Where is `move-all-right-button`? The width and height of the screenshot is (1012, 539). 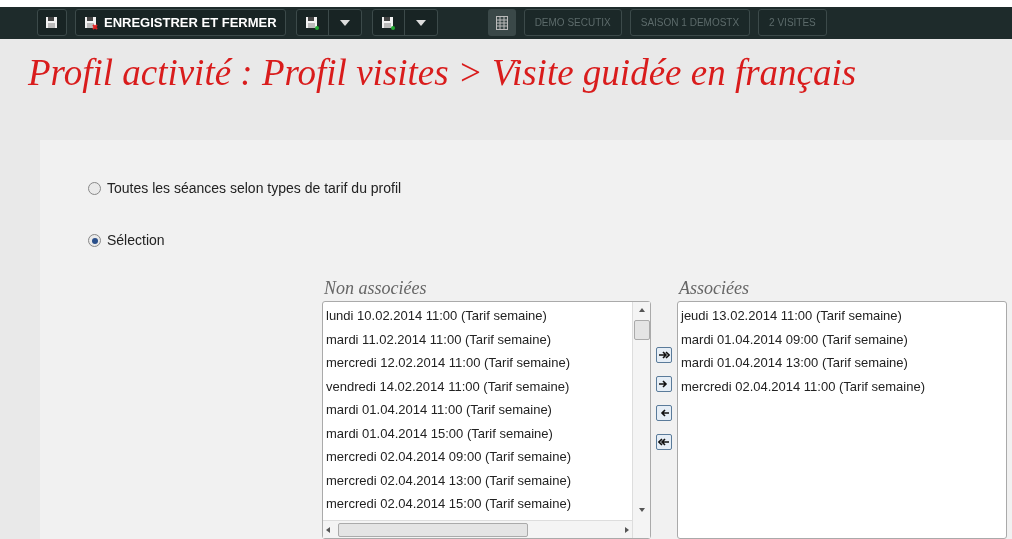
move-all-right-button is located at coordinates (664, 355).